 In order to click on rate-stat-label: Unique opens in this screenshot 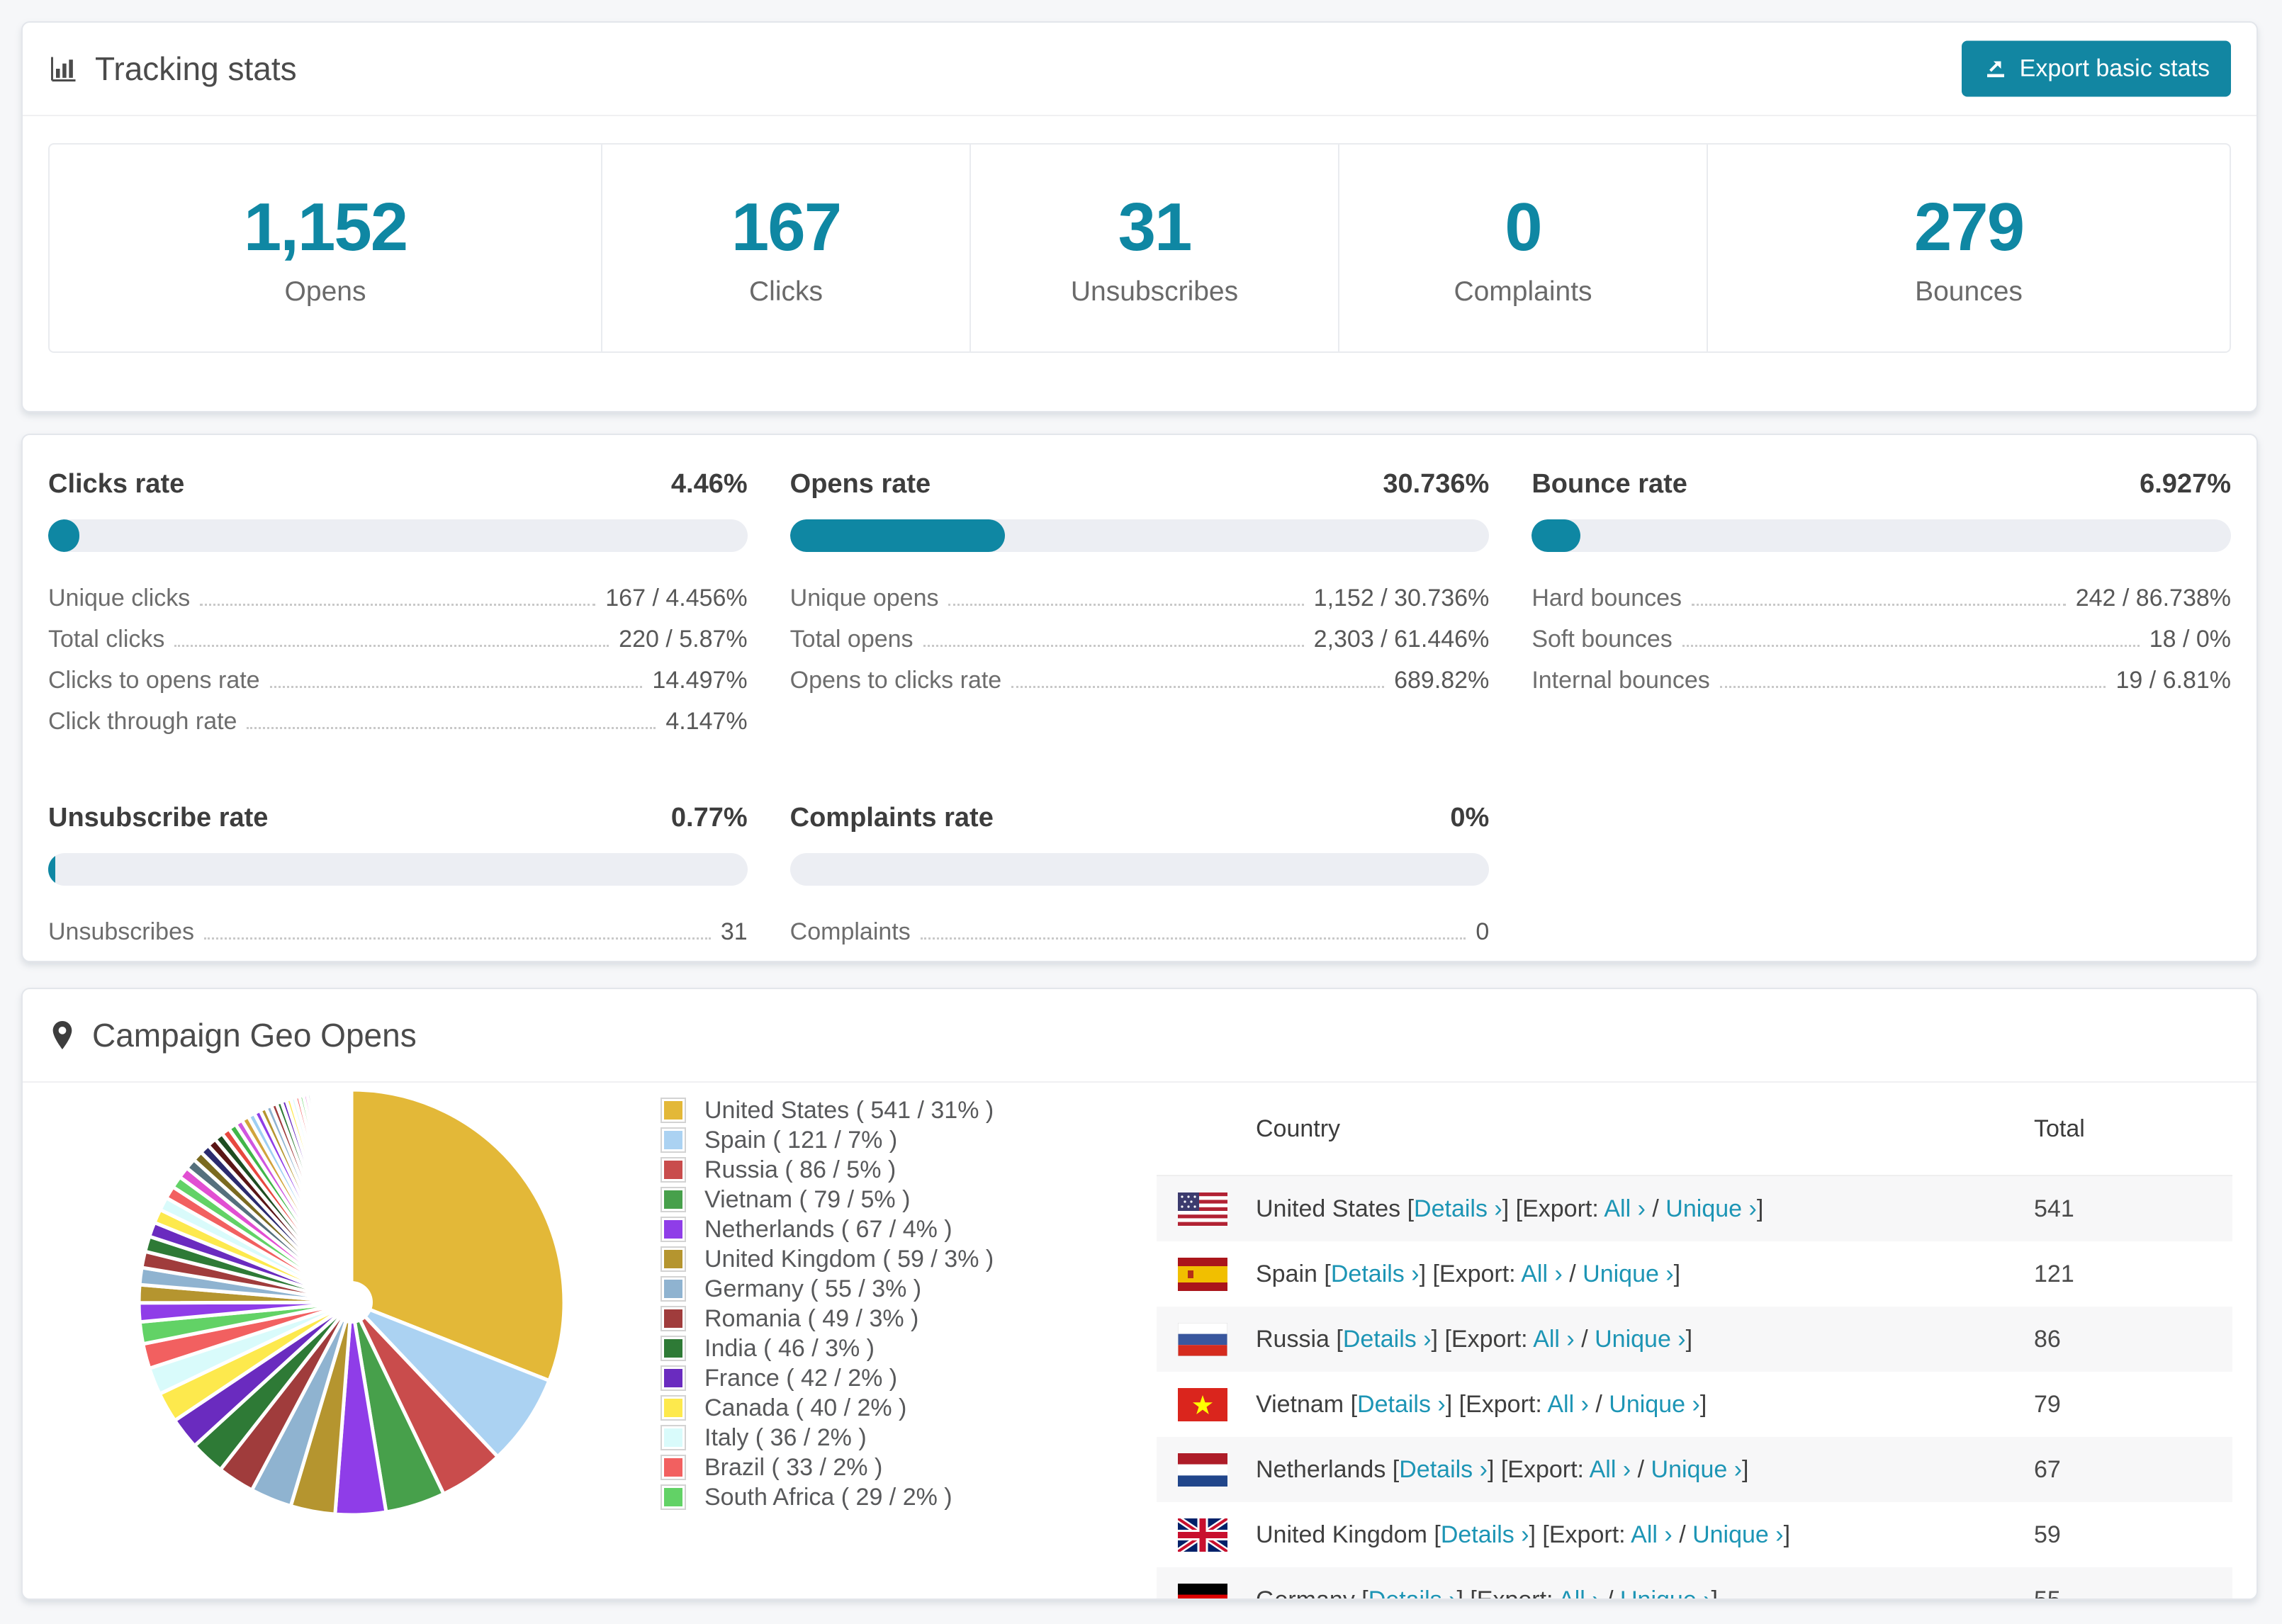, I will do `click(864, 598)`.